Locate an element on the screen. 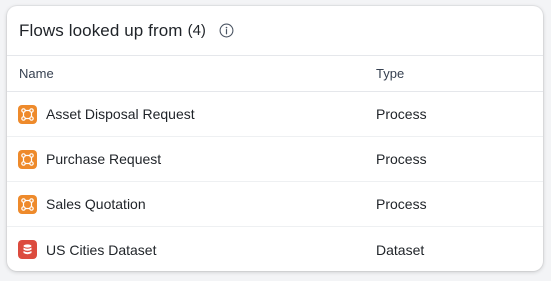 The height and width of the screenshot is (281, 551). flow-name: Asset Disposal Request is located at coordinates (120, 114).